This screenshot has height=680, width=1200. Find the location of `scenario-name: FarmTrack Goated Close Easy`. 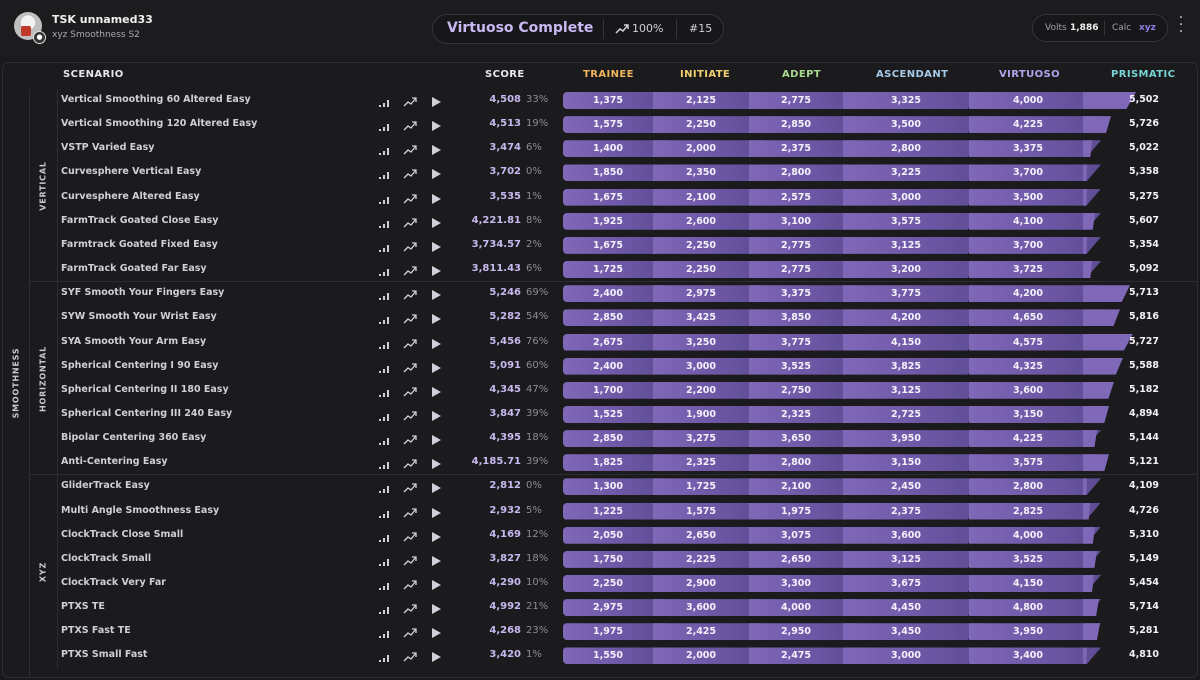

scenario-name: FarmTrack Goated Close Easy is located at coordinates (139, 220).